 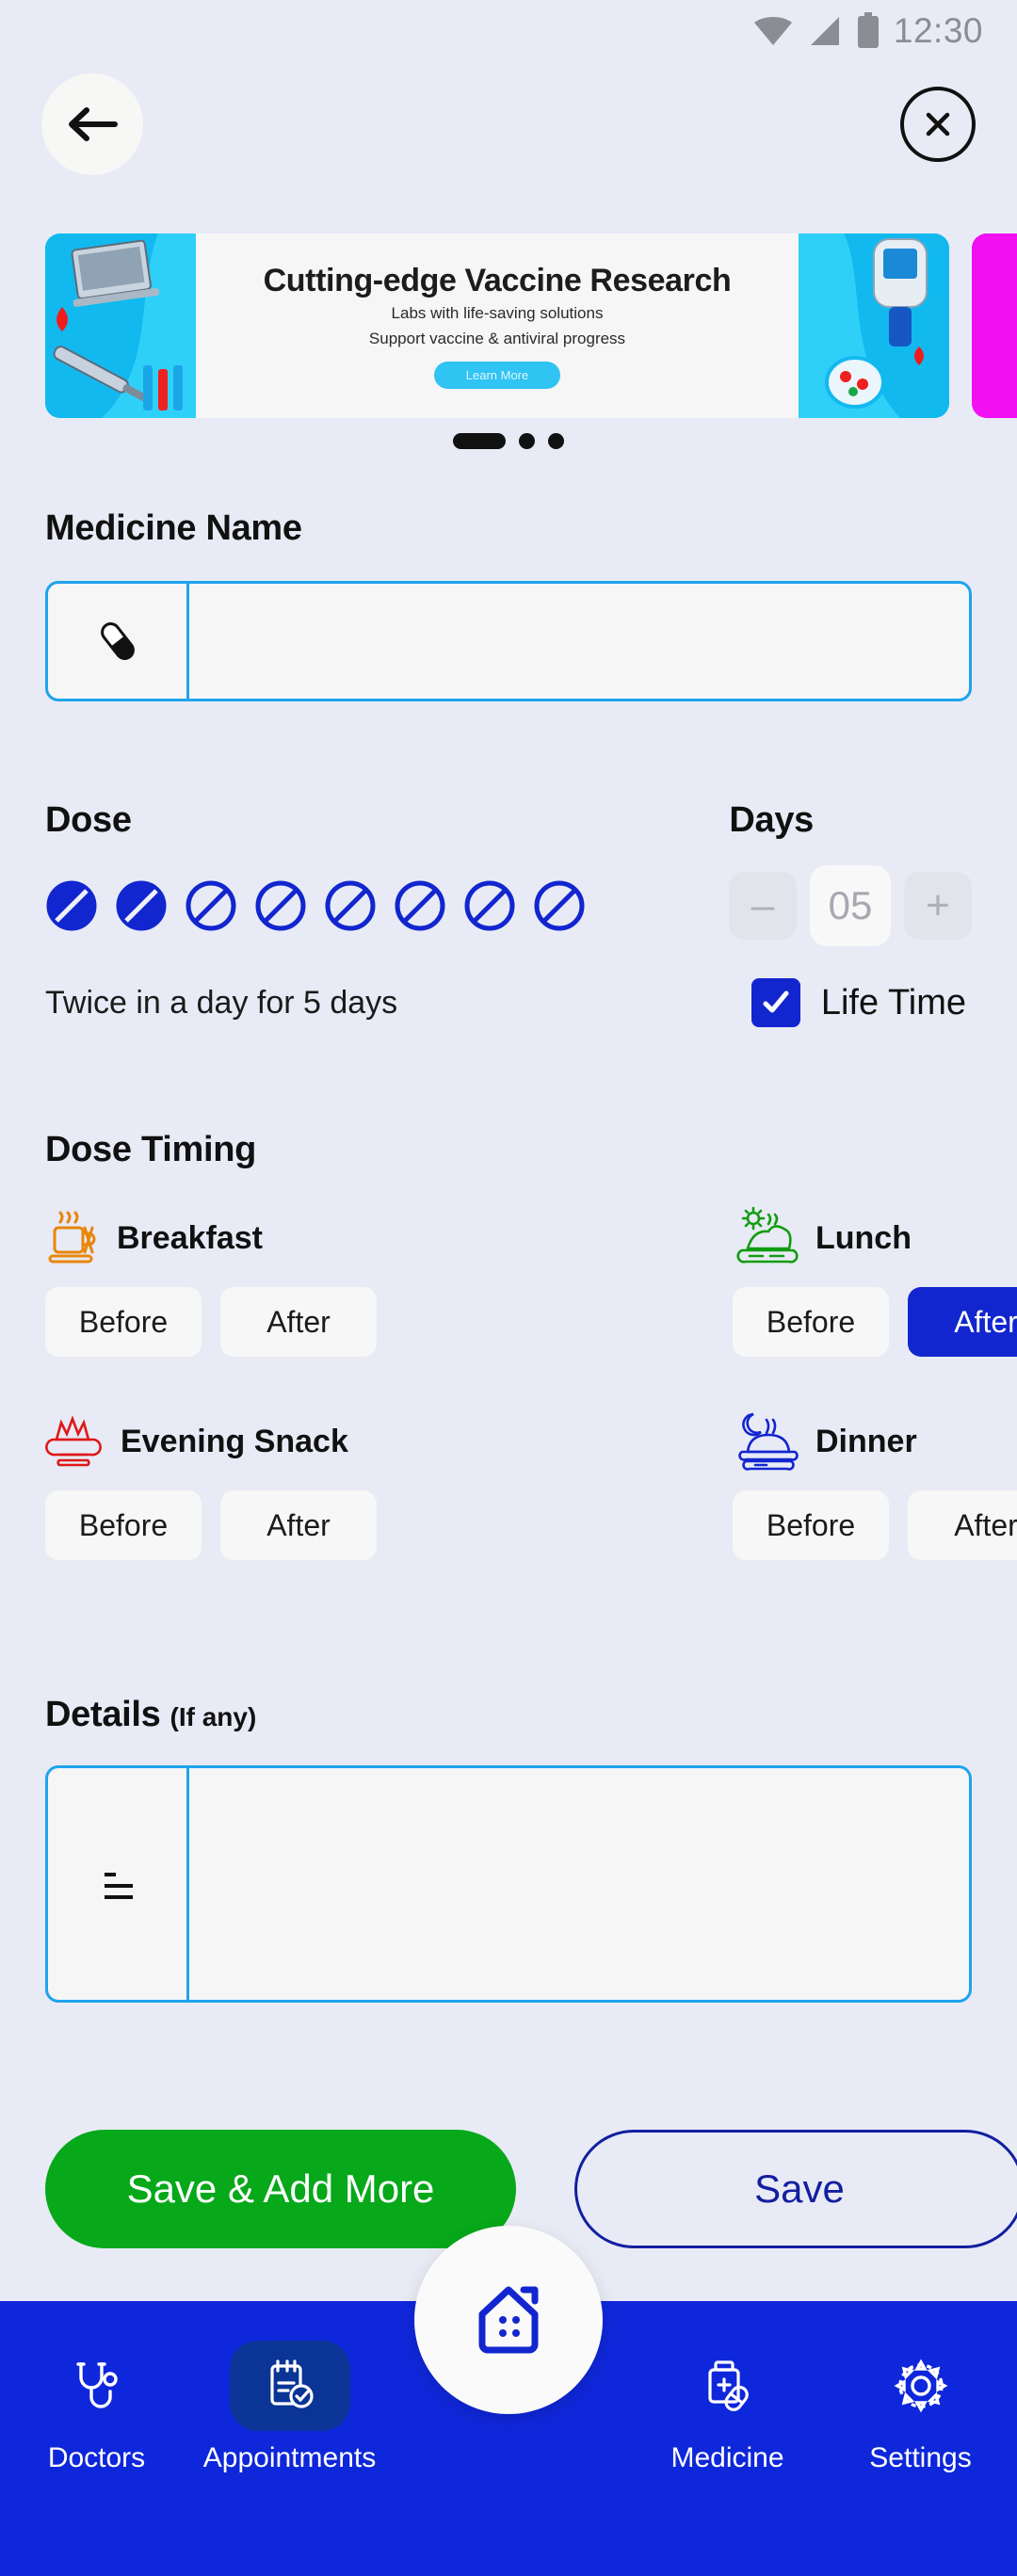 I want to click on nav-item-settings: Settings, so click(x=921, y=2407).